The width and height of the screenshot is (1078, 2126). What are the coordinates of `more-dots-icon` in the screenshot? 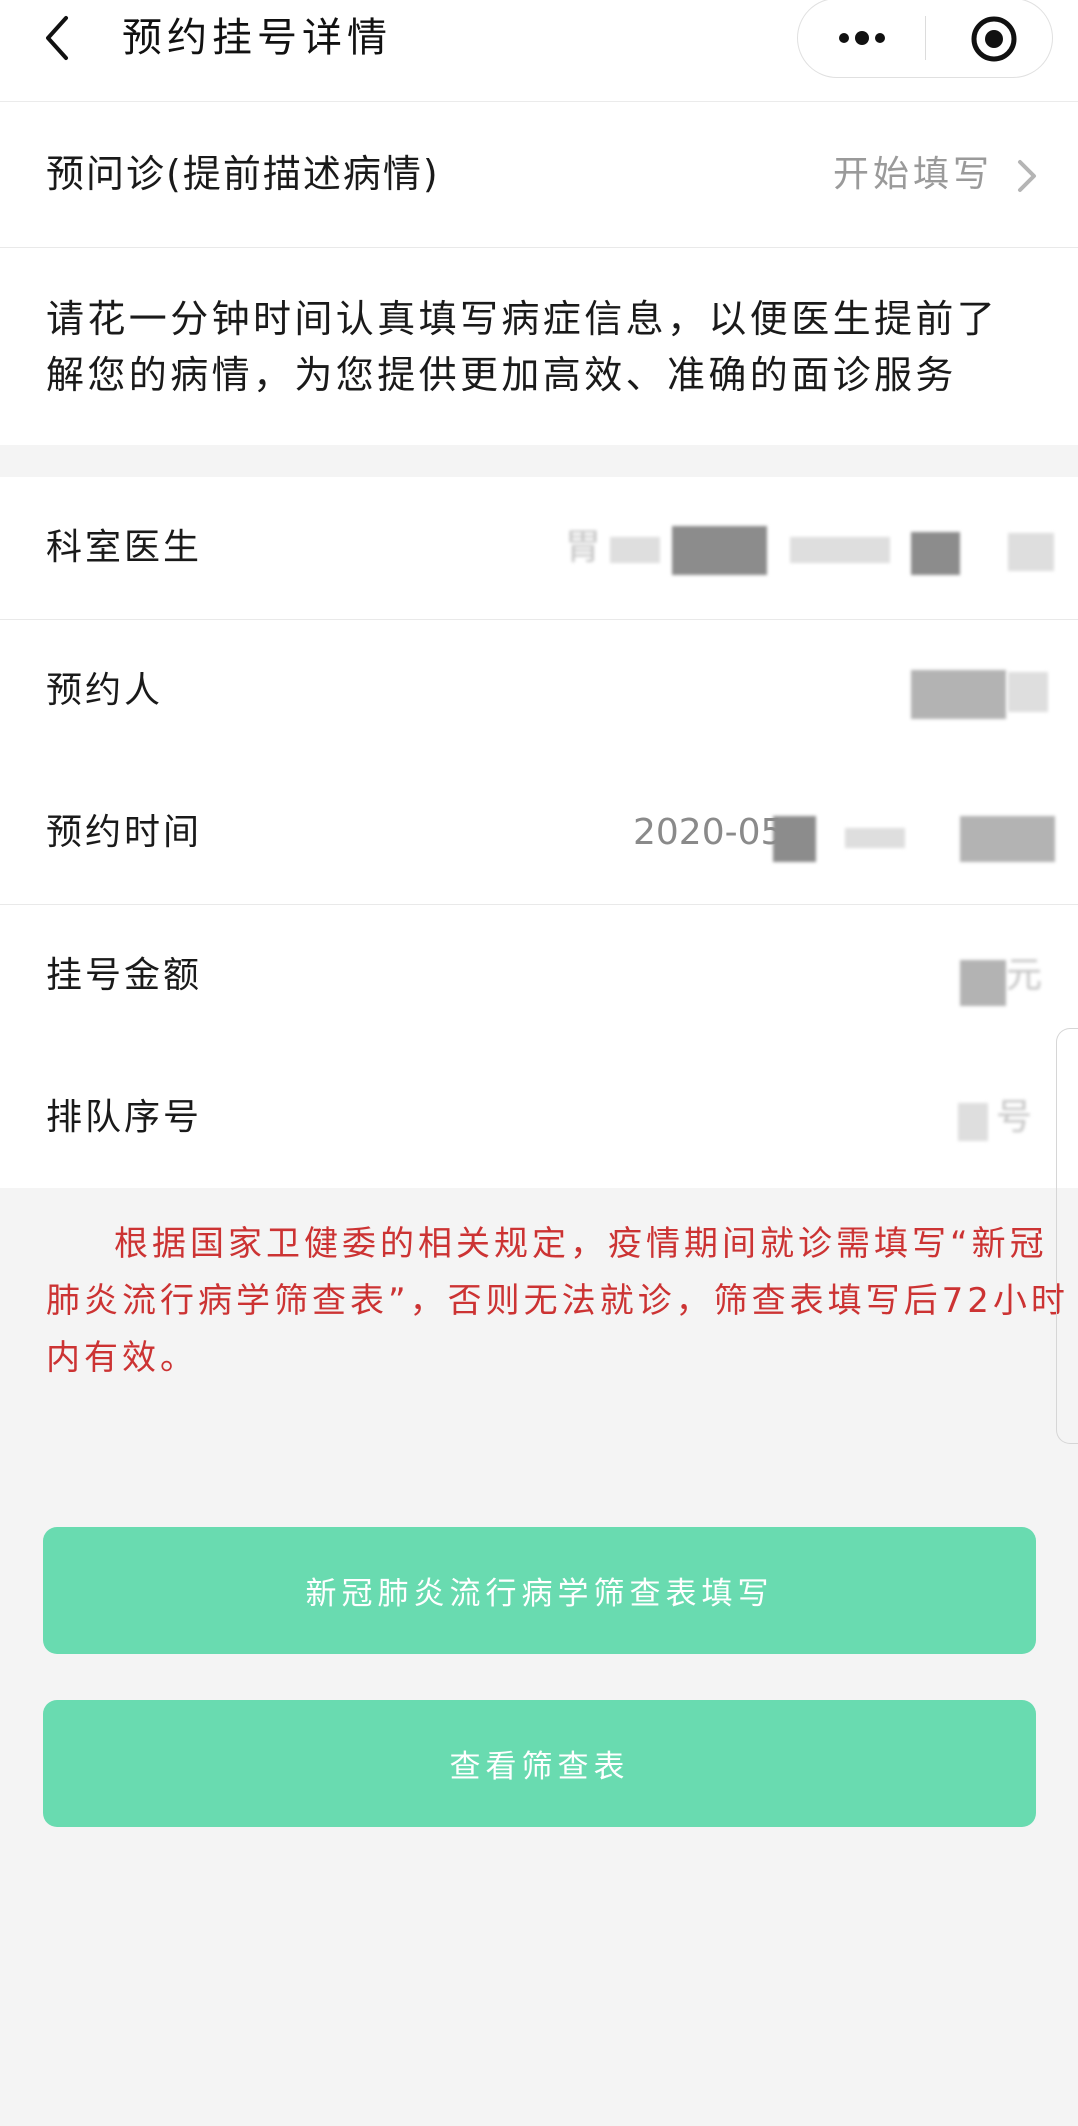 It's located at (862, 38).